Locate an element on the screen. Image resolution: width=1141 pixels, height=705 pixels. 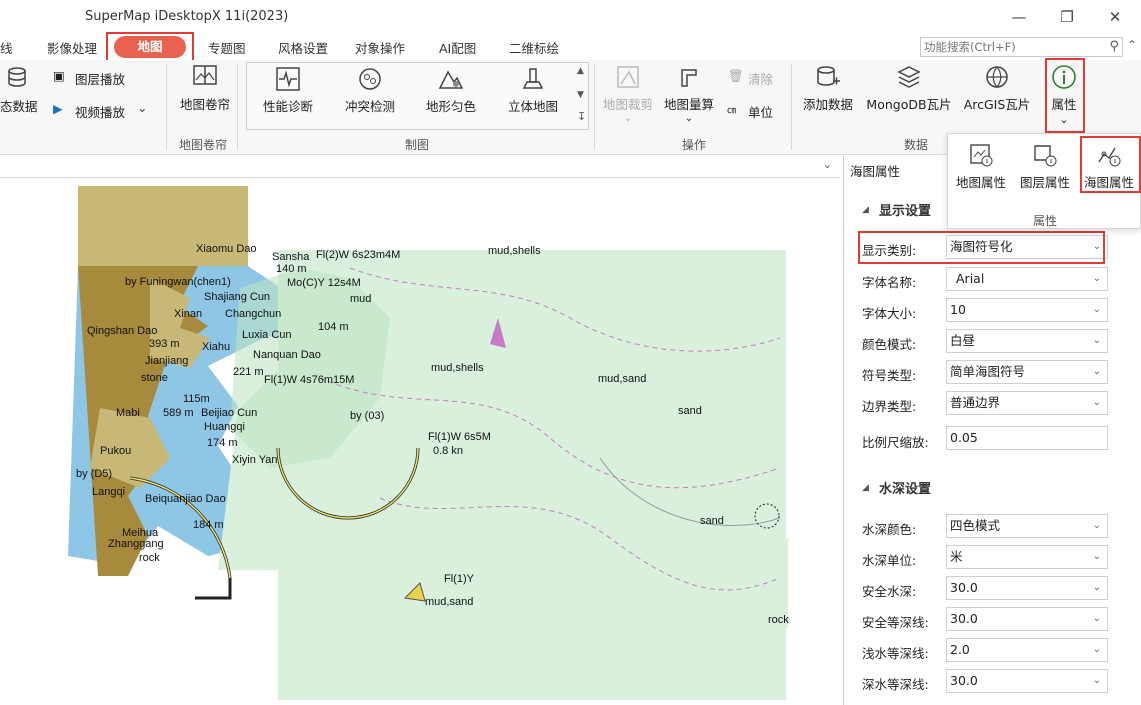
map-label: Beiquanjiao Dao is located at coordinates (185, 499).